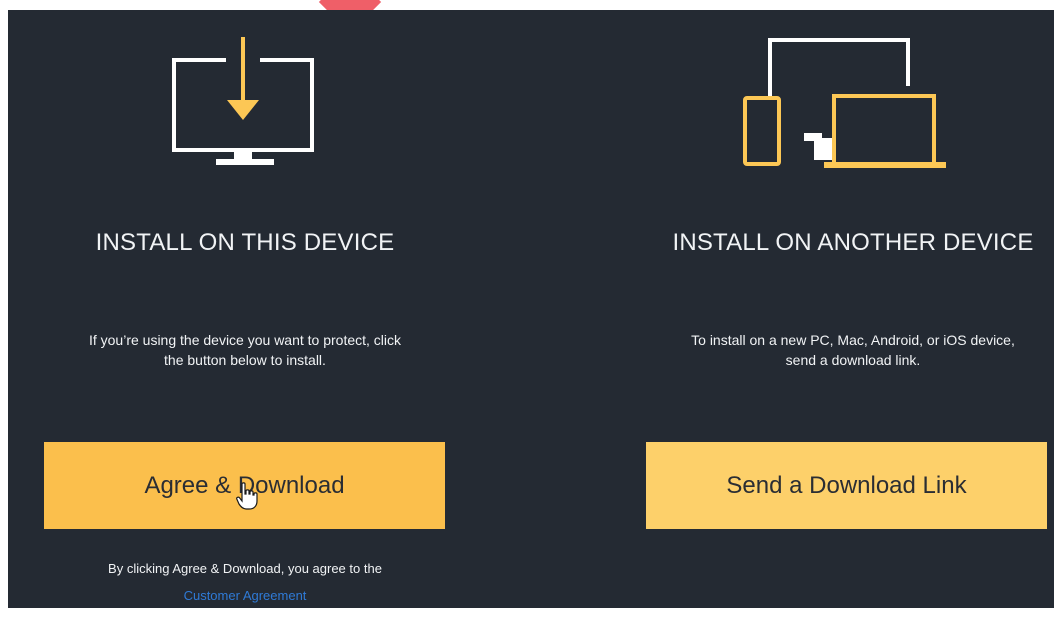 Image resolution: width=1054 pixels, height=618 pixels. I want to click on monitor-download-icon, so click(243, 101).